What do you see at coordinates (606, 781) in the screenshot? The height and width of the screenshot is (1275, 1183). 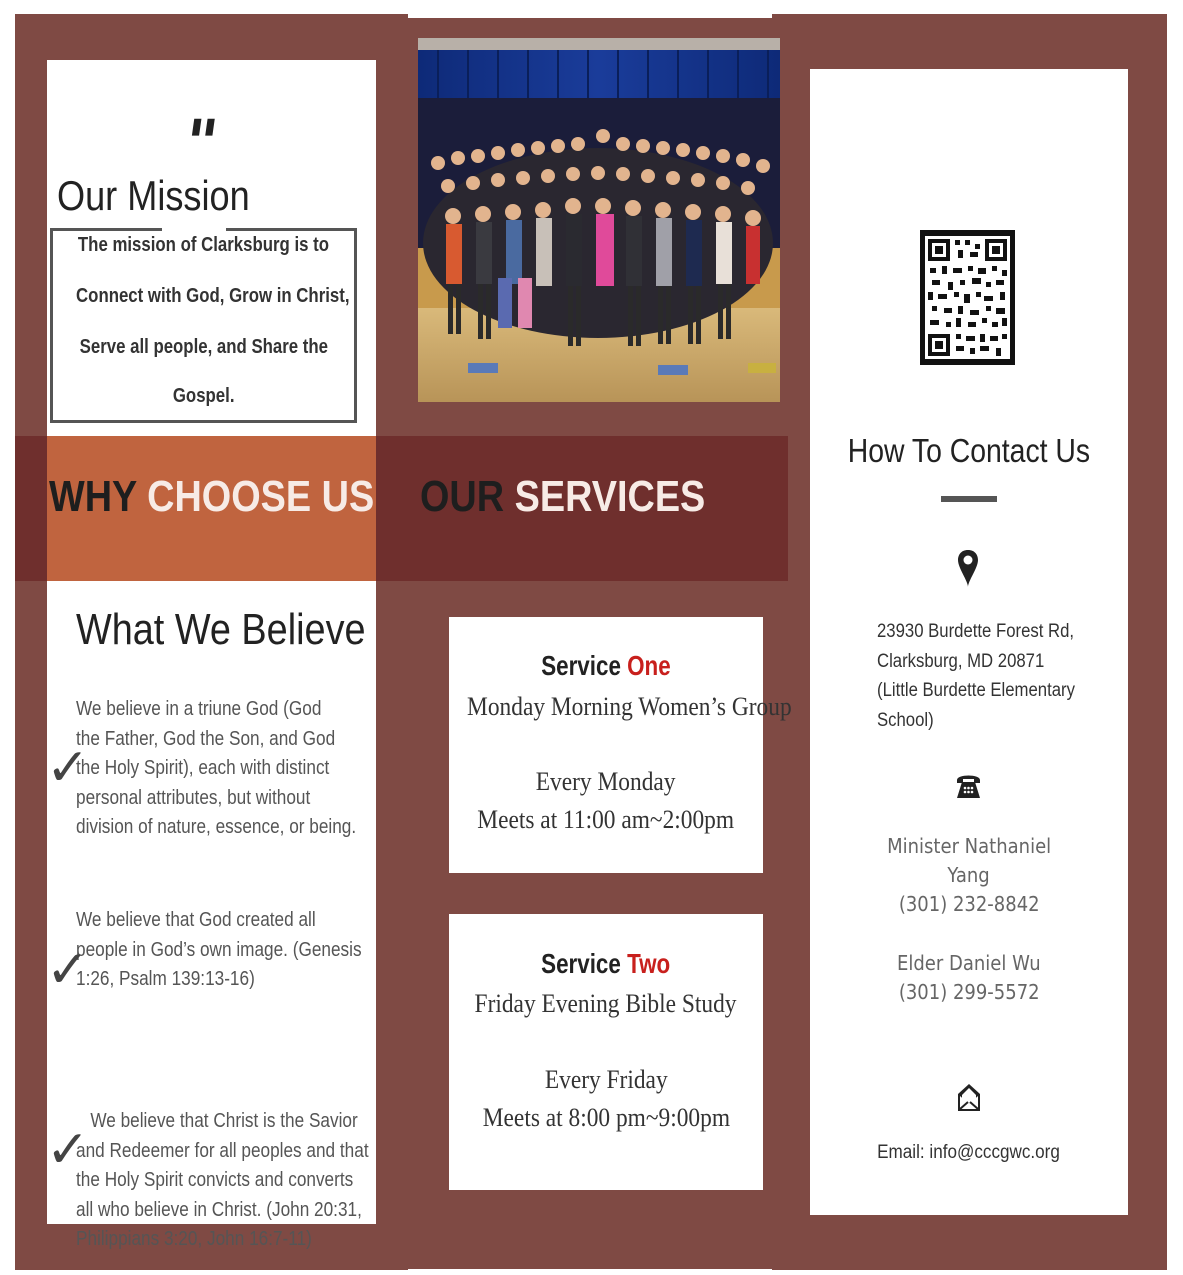 I see `service-day: Every Monday` at bounding box center [606, 781].